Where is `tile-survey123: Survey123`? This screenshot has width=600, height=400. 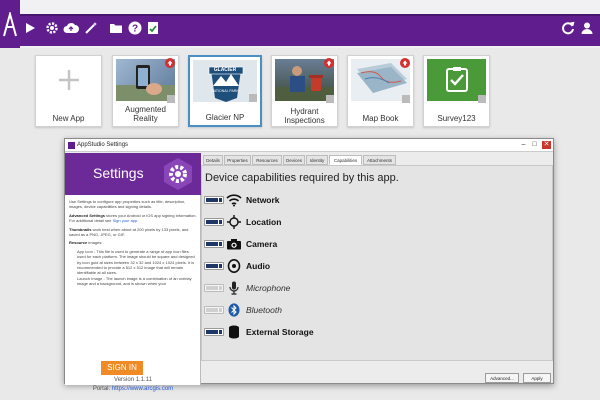 tile-survey123: Survey123 is located at coordinates (456, 91).